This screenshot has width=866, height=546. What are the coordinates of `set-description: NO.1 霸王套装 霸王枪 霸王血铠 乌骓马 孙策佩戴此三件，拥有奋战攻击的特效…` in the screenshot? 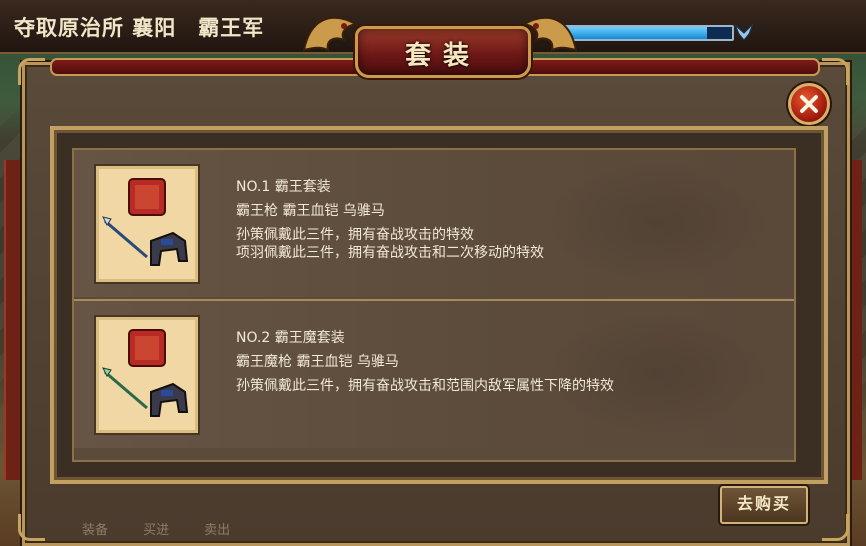 It's located at (390, 220).